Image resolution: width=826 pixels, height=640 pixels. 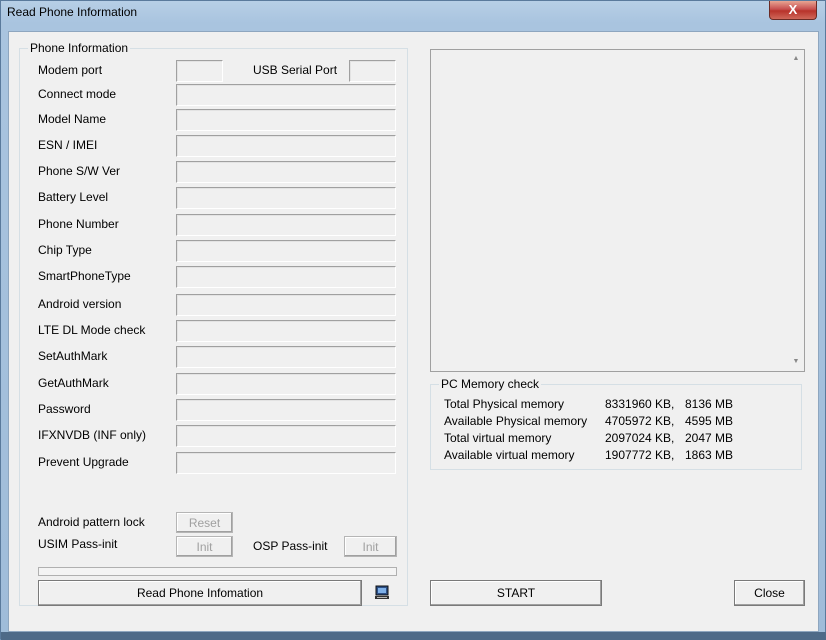 What do you see at coordinates (413, 13) in the screenshot?
I see `title-bar: Read Phone Information X` at bounding box center [413, 13].